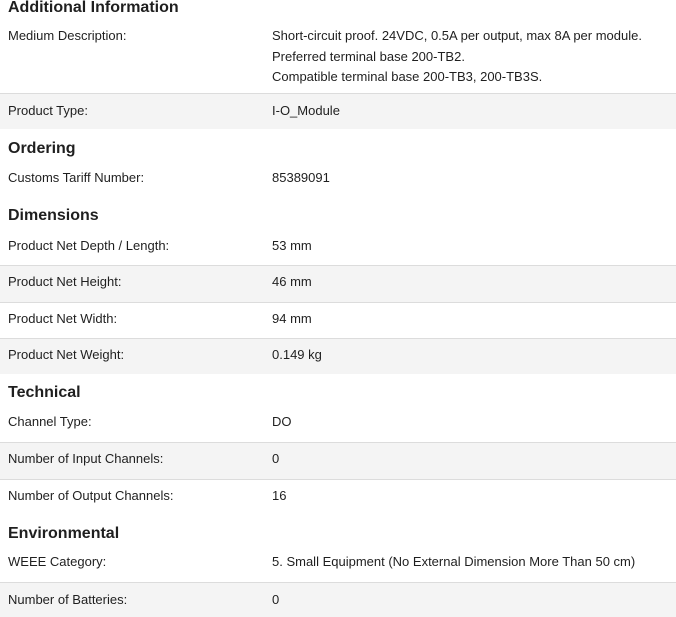  Describe the element at coordinates (64, 533) in the screenshot. I see `section-title-environmental: Environmental` at that location.